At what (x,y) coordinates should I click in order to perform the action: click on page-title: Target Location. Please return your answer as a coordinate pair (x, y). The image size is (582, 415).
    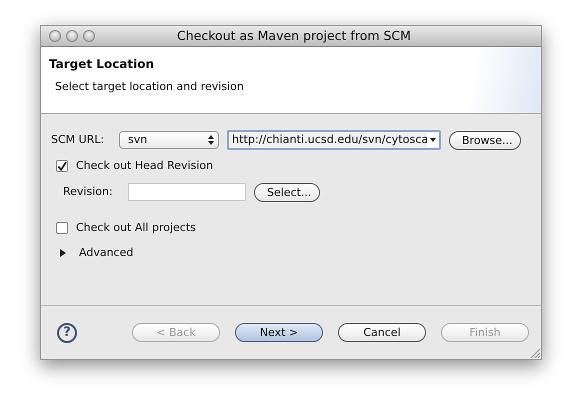
    Looking at the image, I should click on (102, 64).